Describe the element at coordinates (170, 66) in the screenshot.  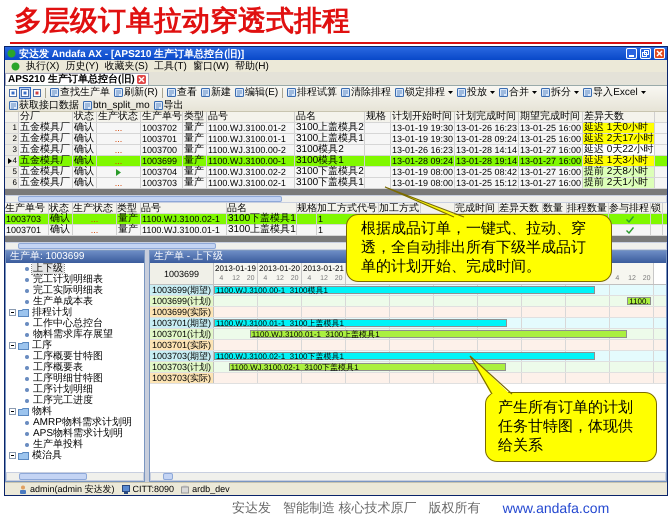
I see `menu-item: 工具(T)` at that location.